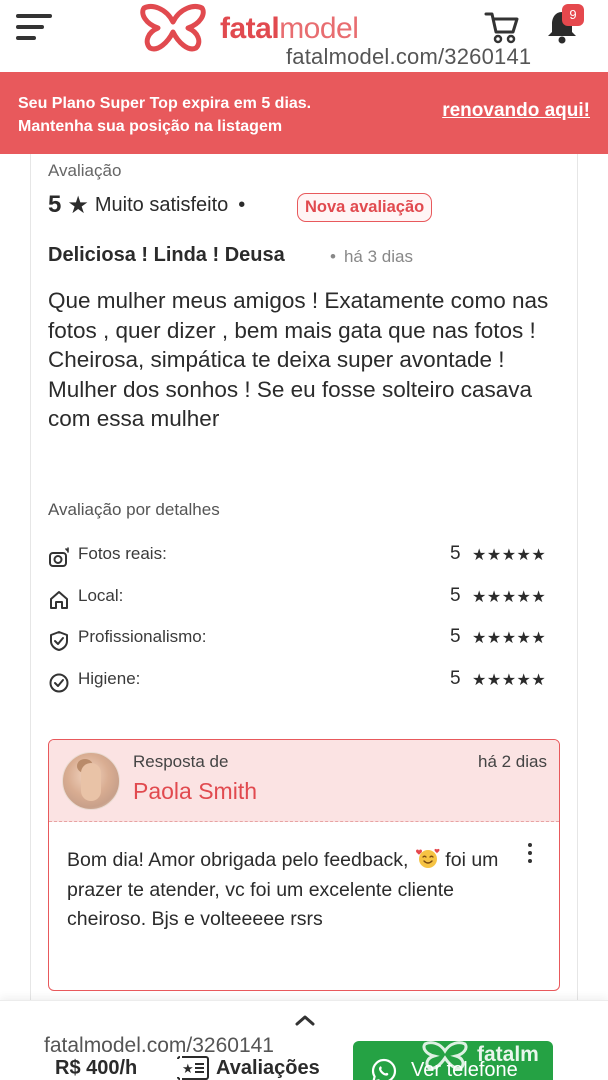 Image resolution: width=608 pixels, height=1080 pixels. I want to click on detail-label: Fotos reais:, so click(122, 553).